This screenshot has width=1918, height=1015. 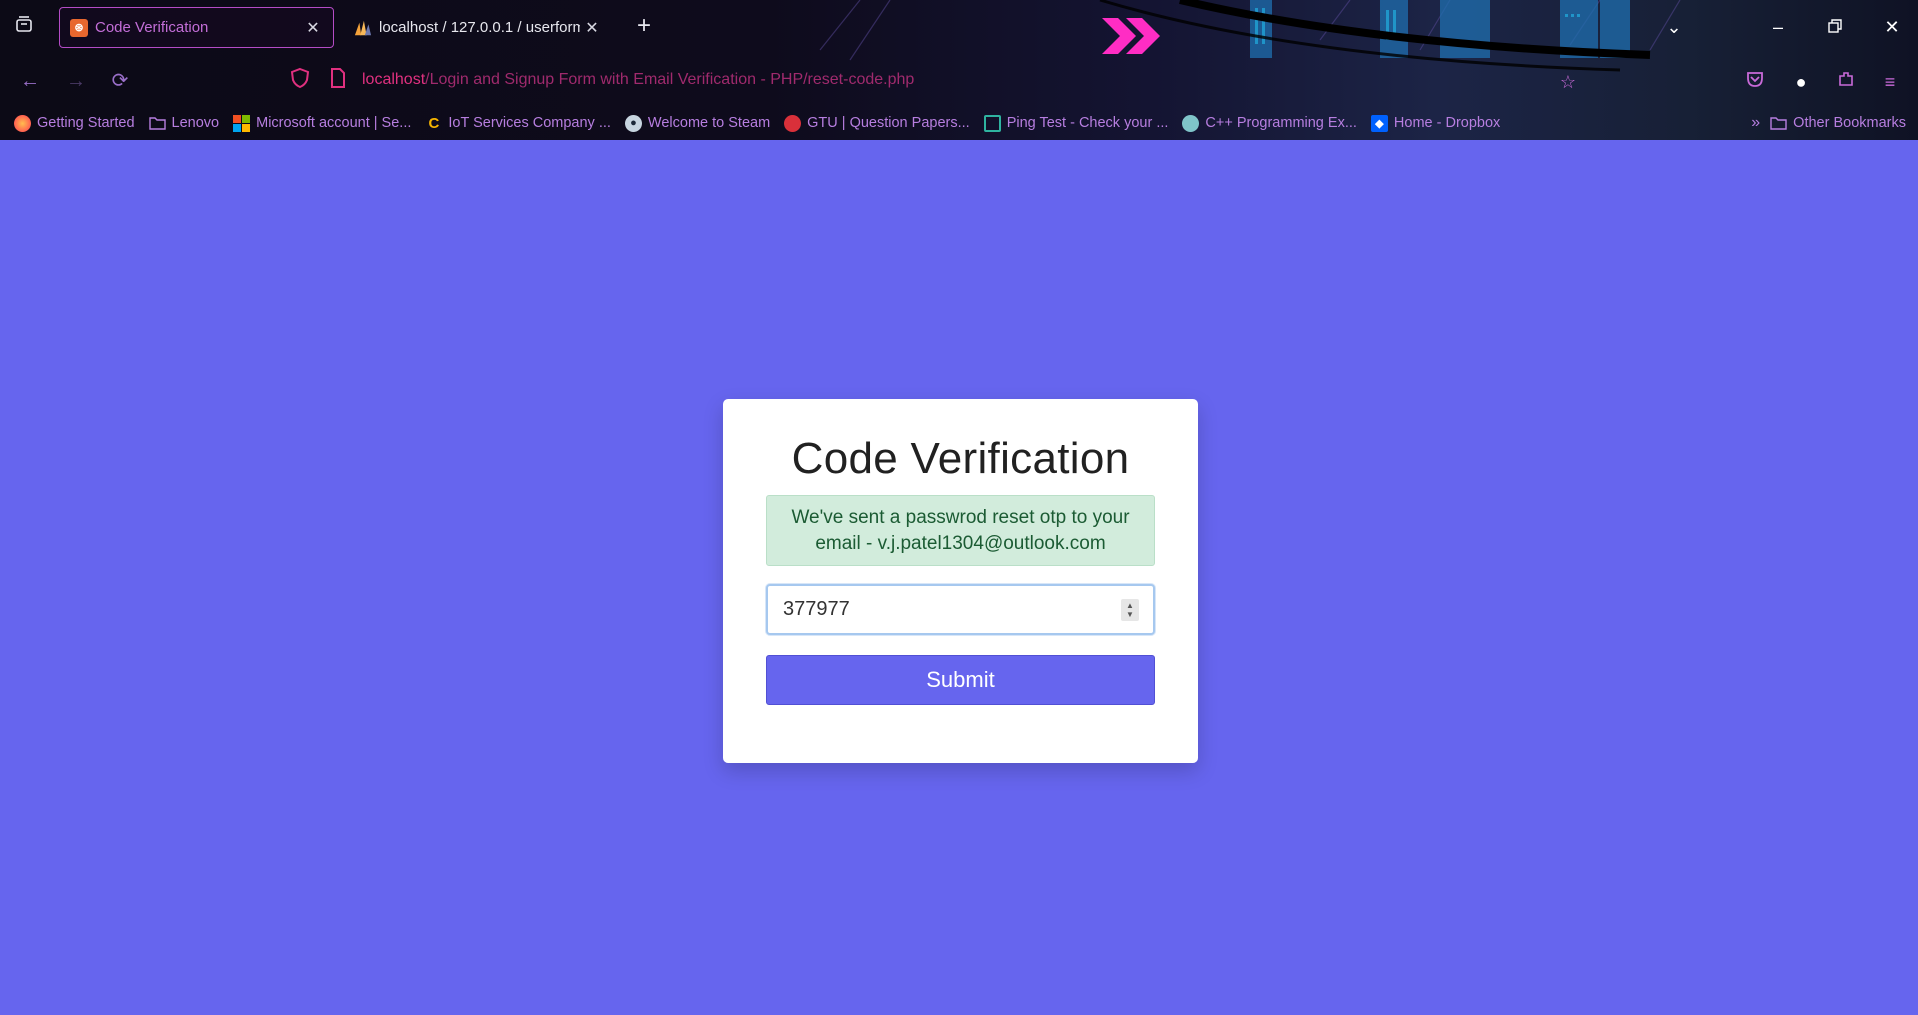 What do you see at coordinates (793, 123) in the screenshot?
I see `gtu-icon` at bounding box center [793, 123].